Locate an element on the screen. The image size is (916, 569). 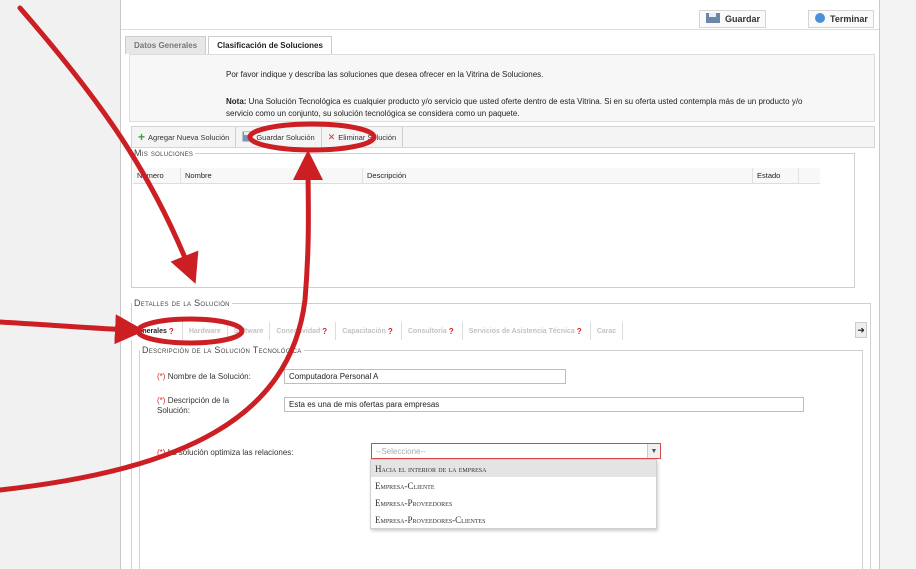
solutions-grid-header: Número Nombre Descripción Estado is located at coordinates (476, 176).